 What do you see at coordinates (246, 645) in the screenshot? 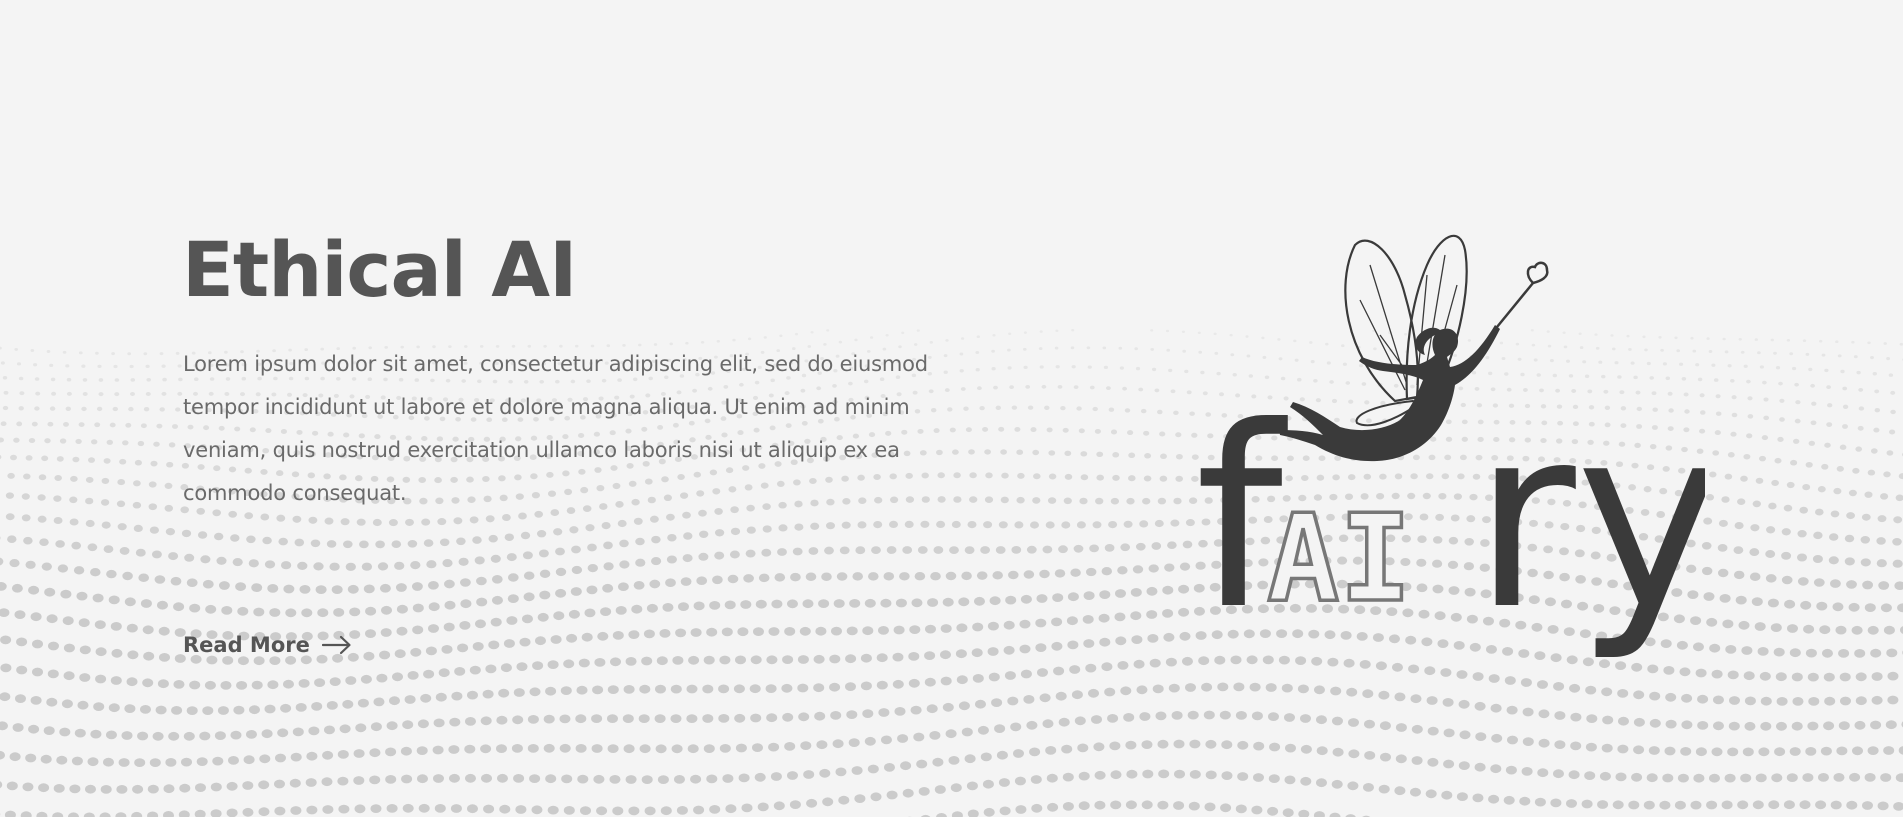
I see `read-more-label: Read More` at bounding box center [246, 645].